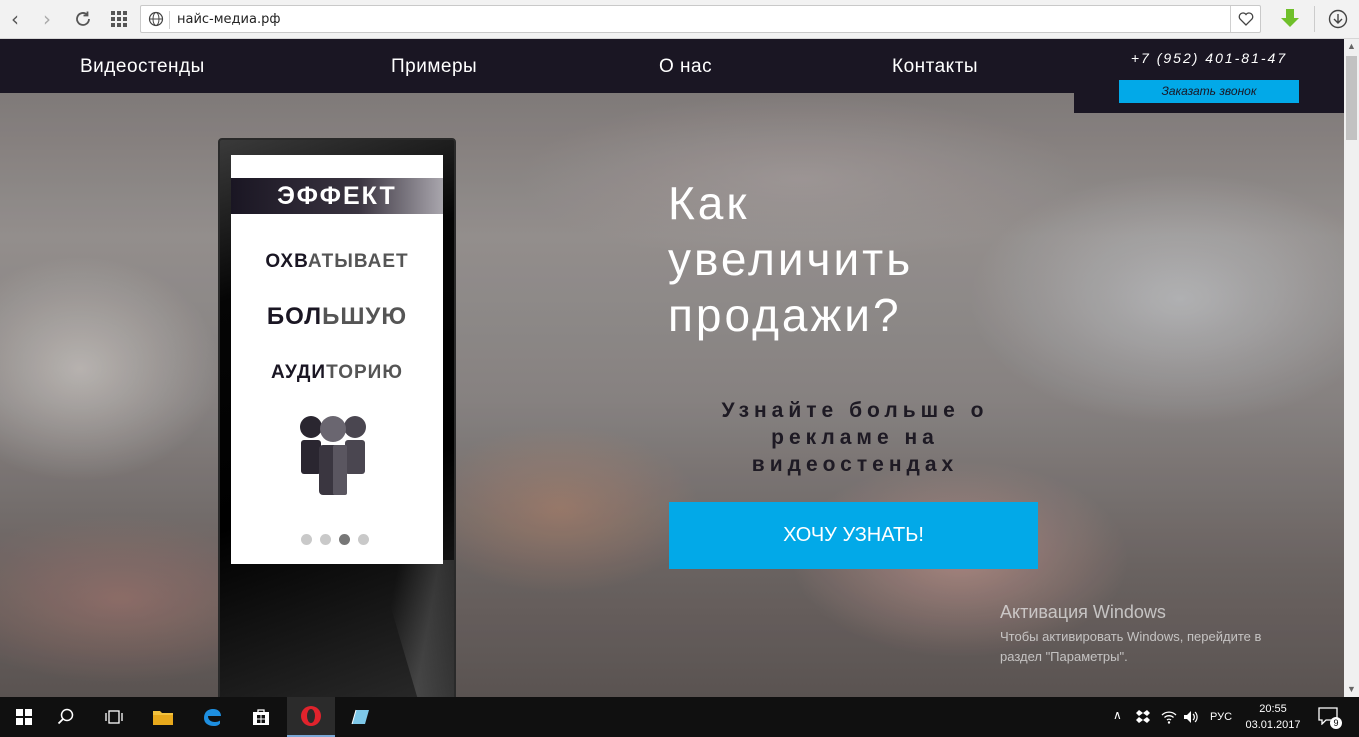  I want to click on start-windows-icon, so click(24, 717).